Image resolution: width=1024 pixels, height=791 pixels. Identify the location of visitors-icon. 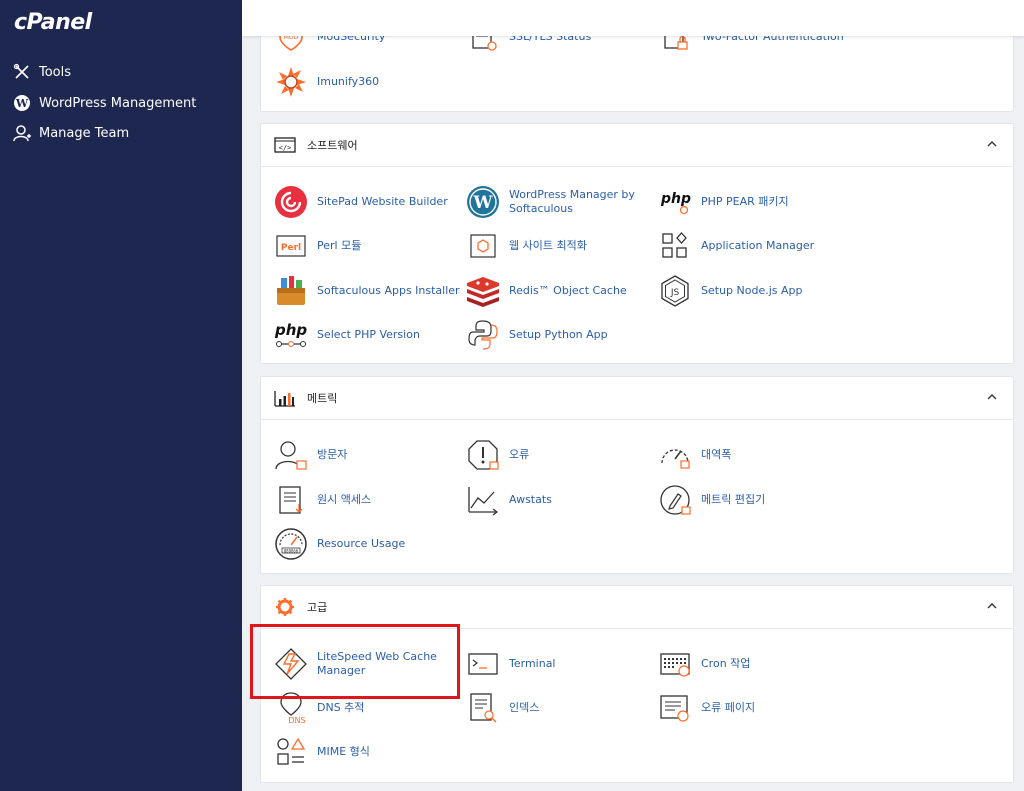
(291, 455).